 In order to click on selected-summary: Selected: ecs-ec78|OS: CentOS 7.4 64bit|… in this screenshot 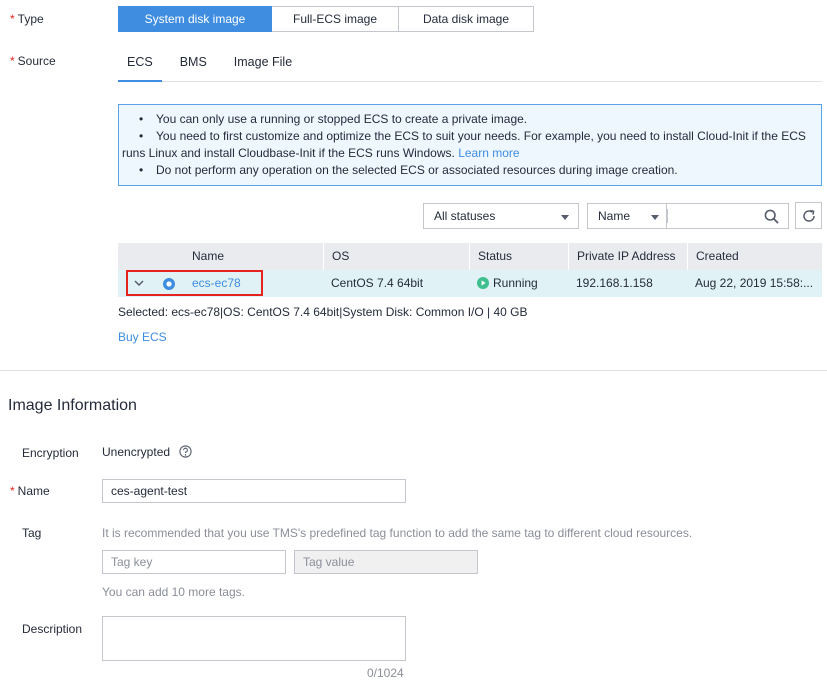, I will do `click(323, 312)`.